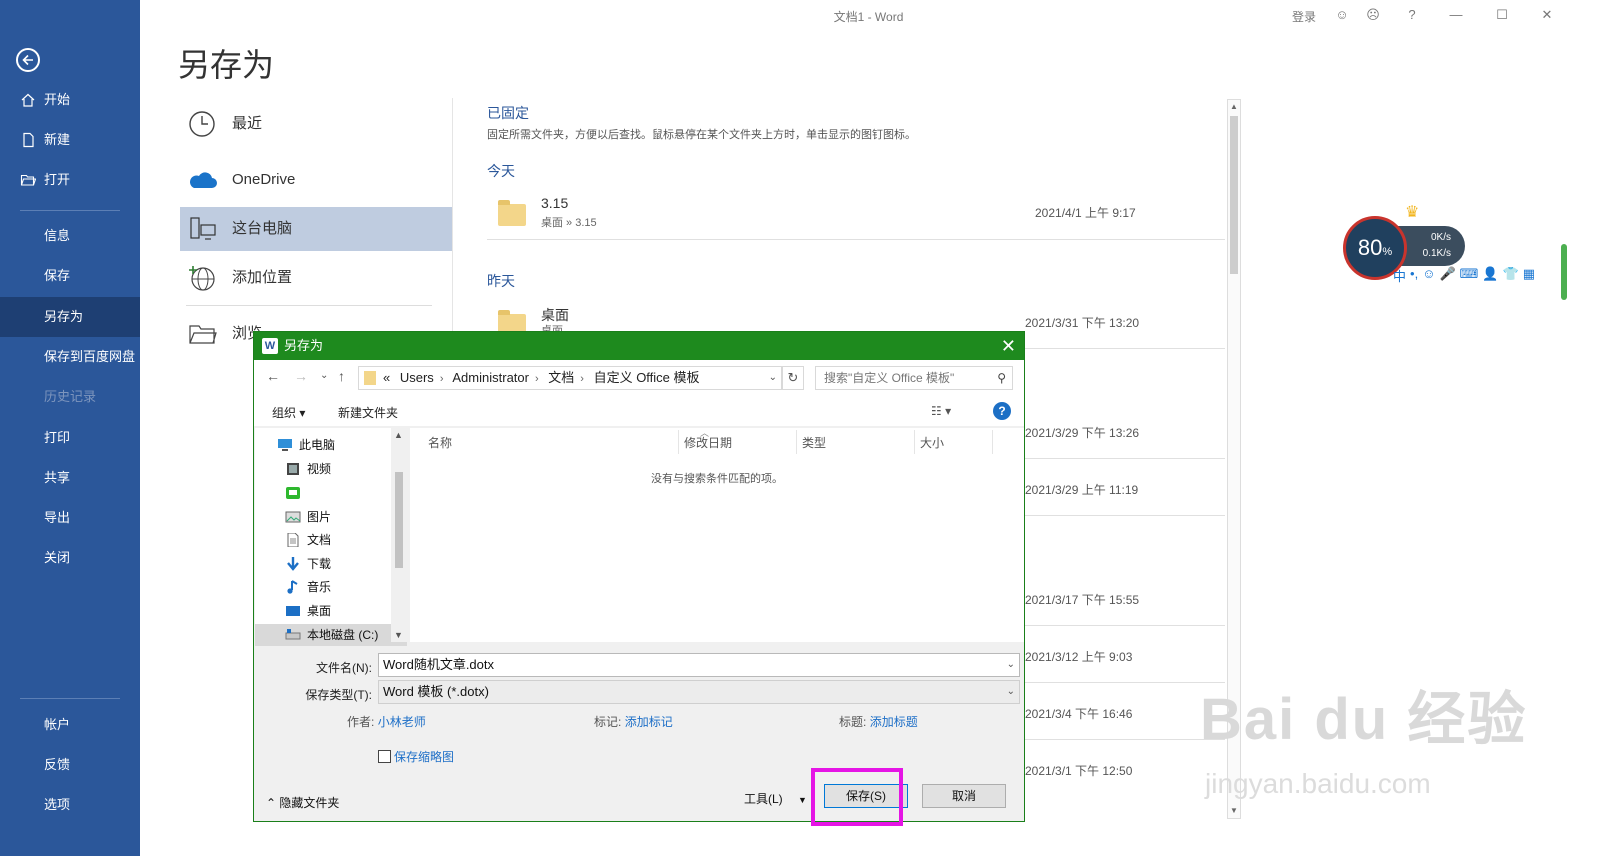  What do you see at coordinates (386, 377) in the screenshot?
I see `address-overflow: «` at bounding box center [386, 377].